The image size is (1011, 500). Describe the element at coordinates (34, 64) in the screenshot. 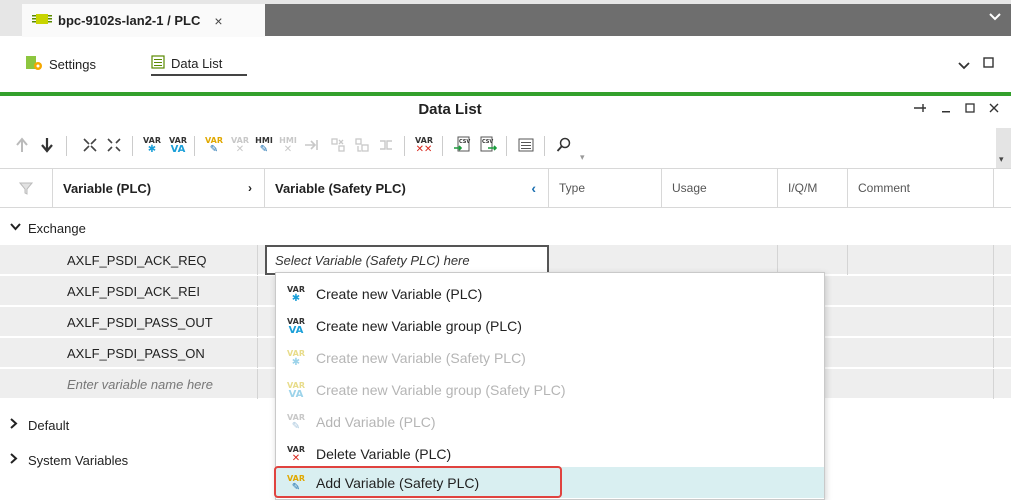

I see `settings-icon` at that location.